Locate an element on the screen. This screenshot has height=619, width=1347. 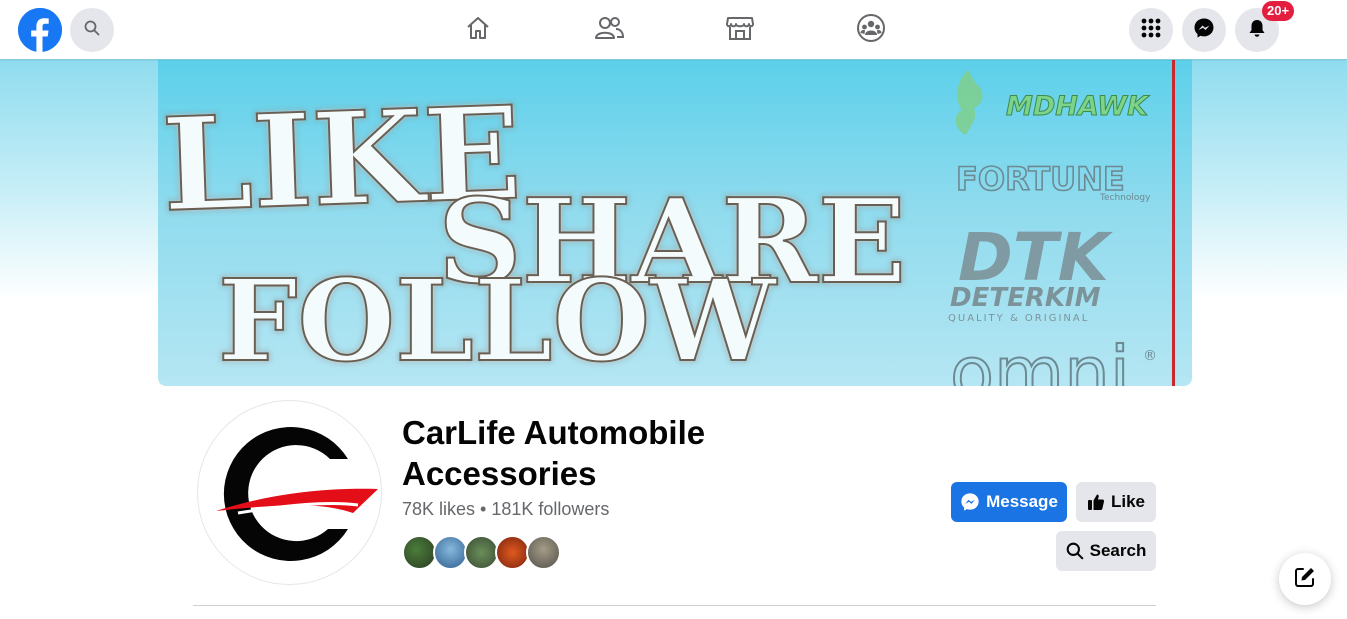
message-button-label: Message is located at coordinates (1022, 501).